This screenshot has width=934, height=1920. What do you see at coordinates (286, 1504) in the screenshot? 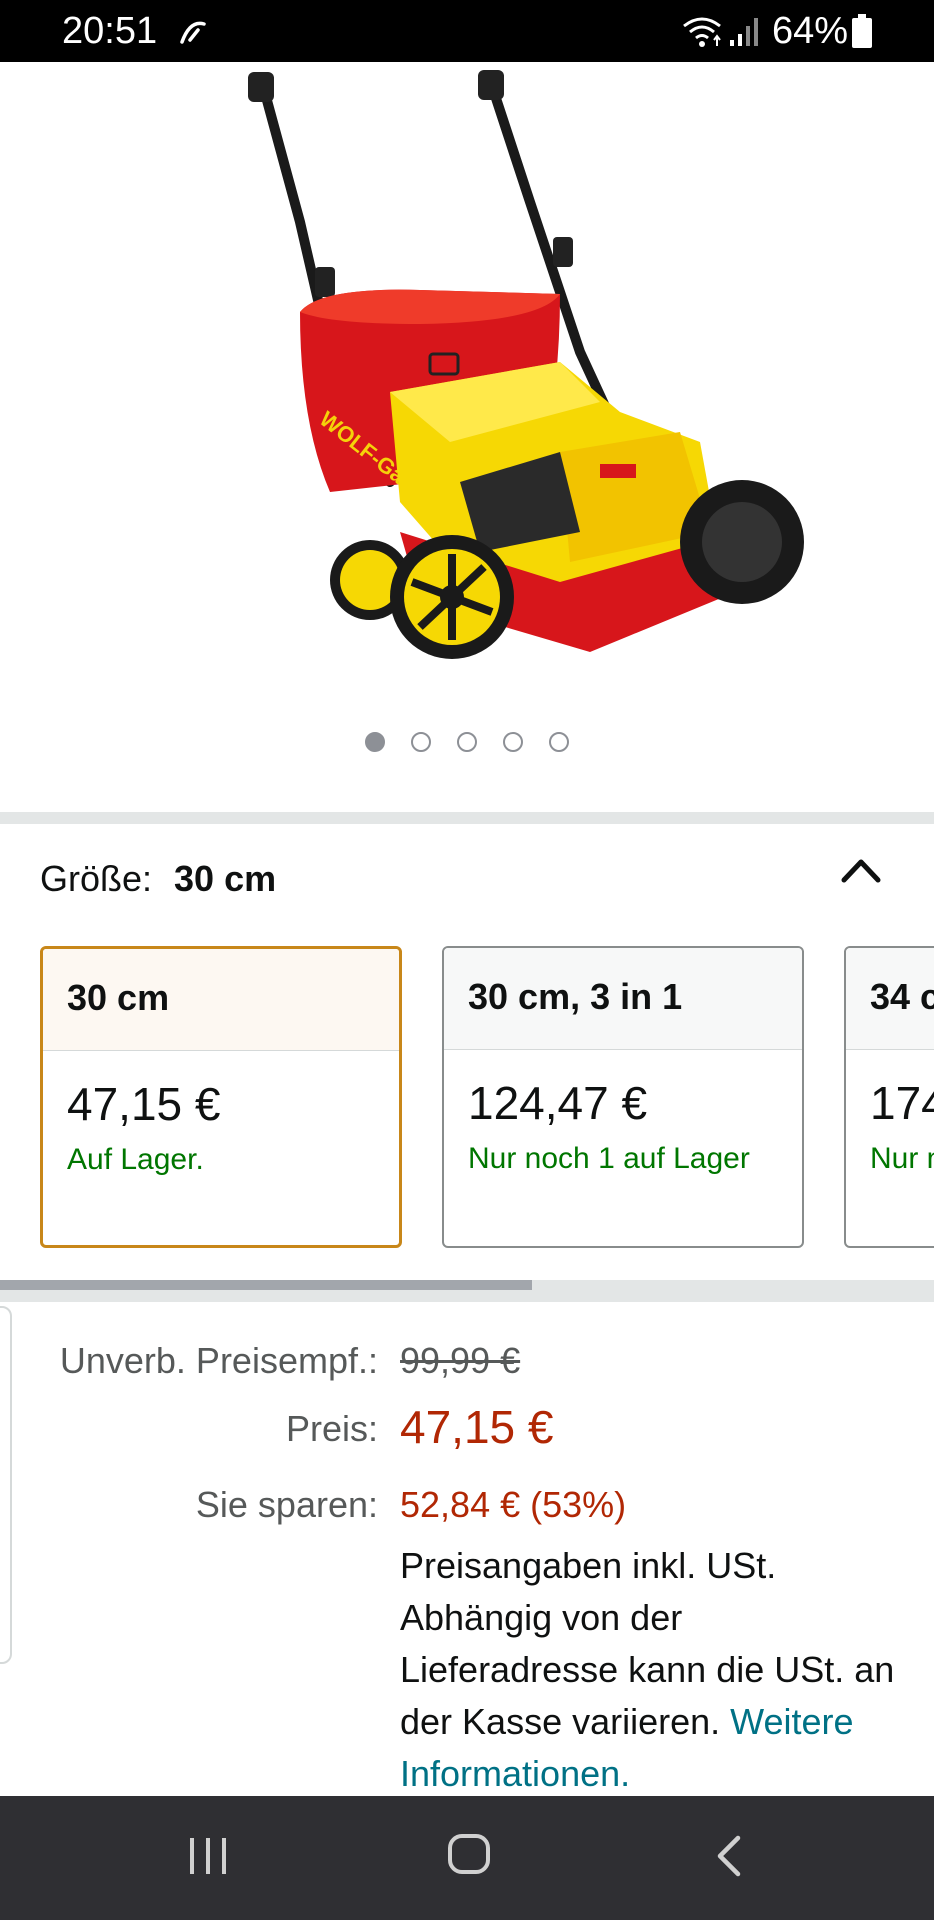
I see `savings-label: Sie sparen:` at bounding box center [286, 1504].